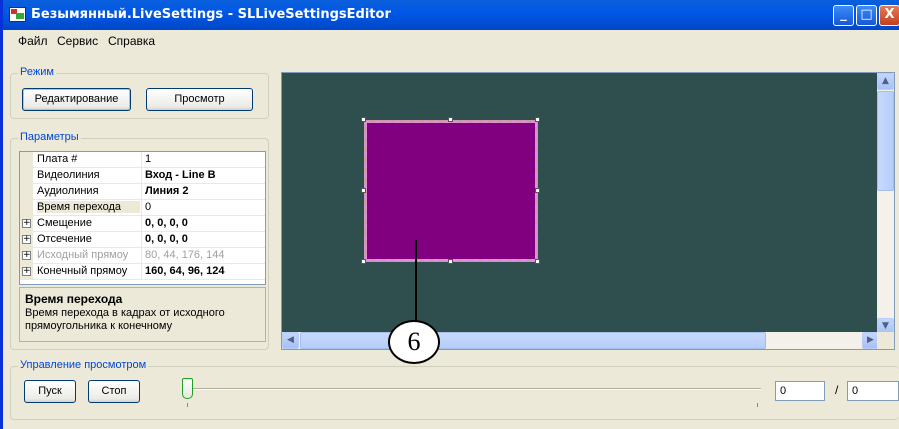  I want to click on property-value: Вход - Line B, so click(180, 175).